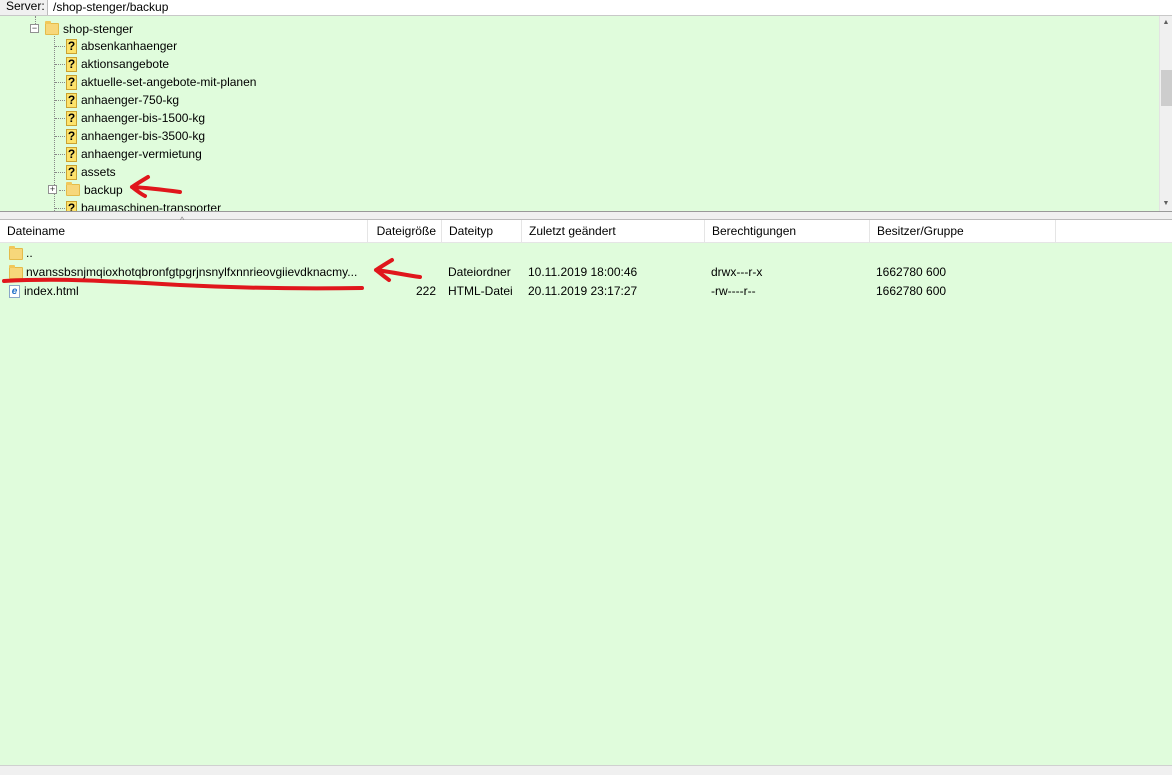 The image size is (1172, 775). What do you see at coordinates (1166, 23) in the screenshot?
I see `scroll-up-arrow-icon: ▲` at bounding box center [1166, 23].